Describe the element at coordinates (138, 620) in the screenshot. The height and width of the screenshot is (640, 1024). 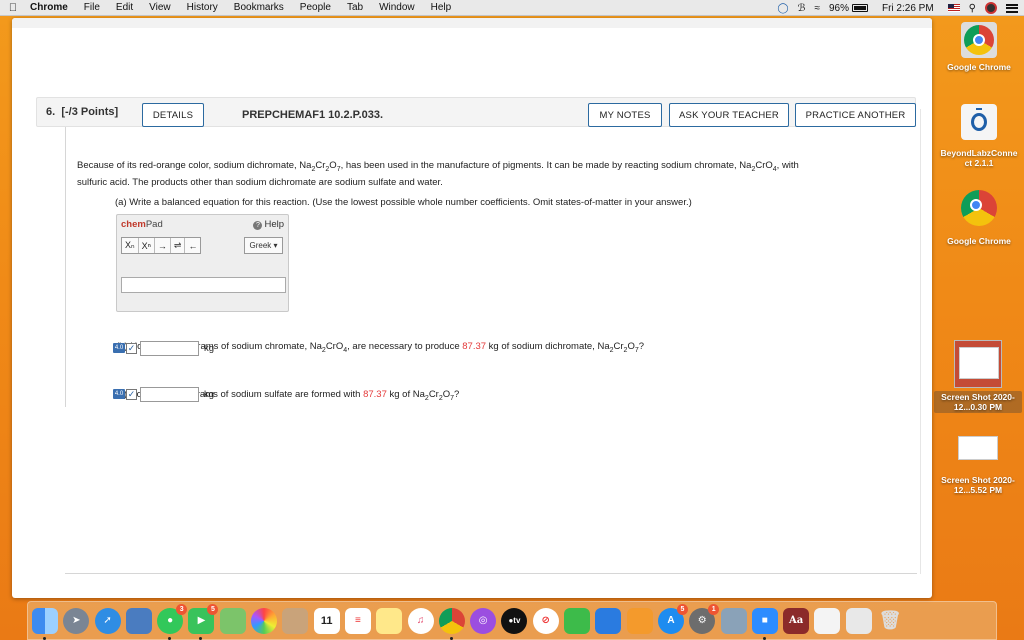
I see `photo-booth-icon` at that location.